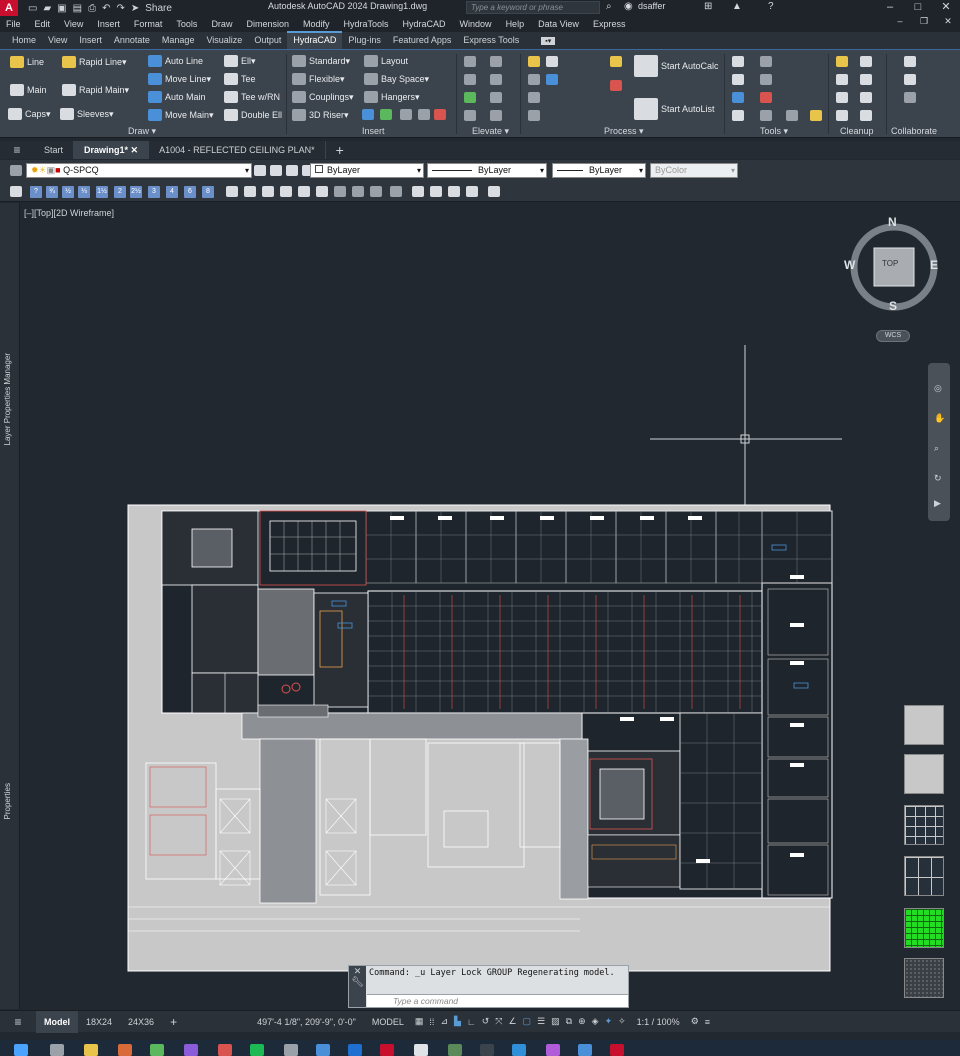 This screenshot has width=960, height=1056. I want to click on pipe-size-button: 2, so click(120, 192).